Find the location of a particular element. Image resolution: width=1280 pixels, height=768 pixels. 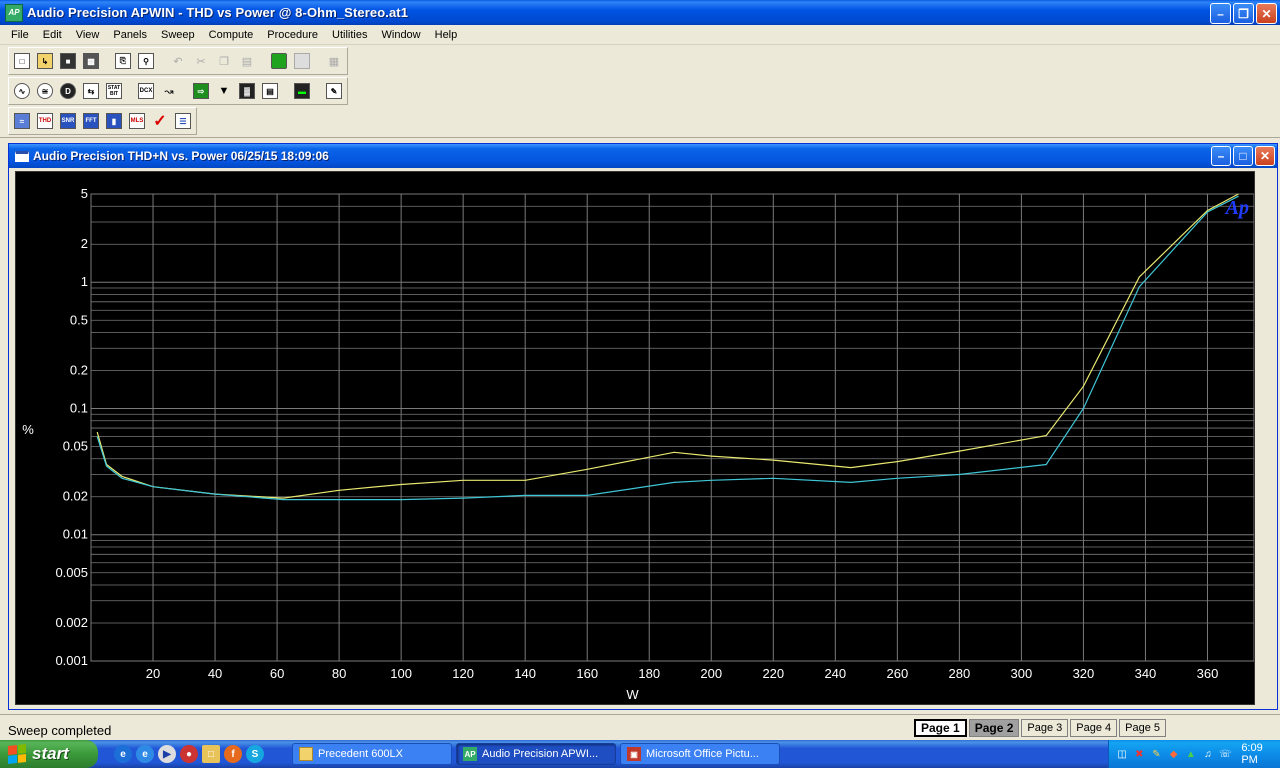

dsp-icon: D is located at coordinates (68, 91).